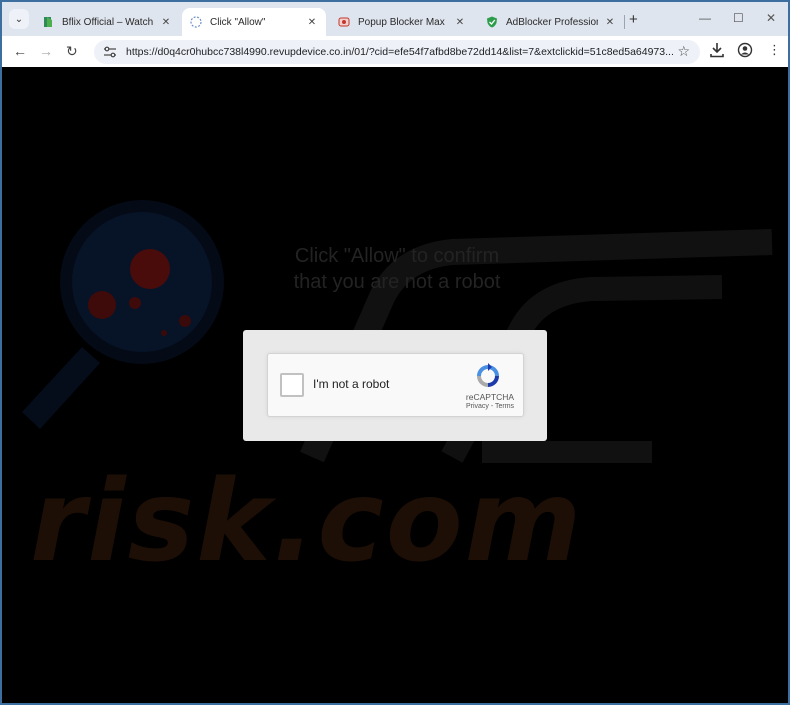 The height and width of the screenshot is (705, 790). Describe the element at coordinates (72, 51) in the screenshot. I see `reload-icon: ↻` at that location.